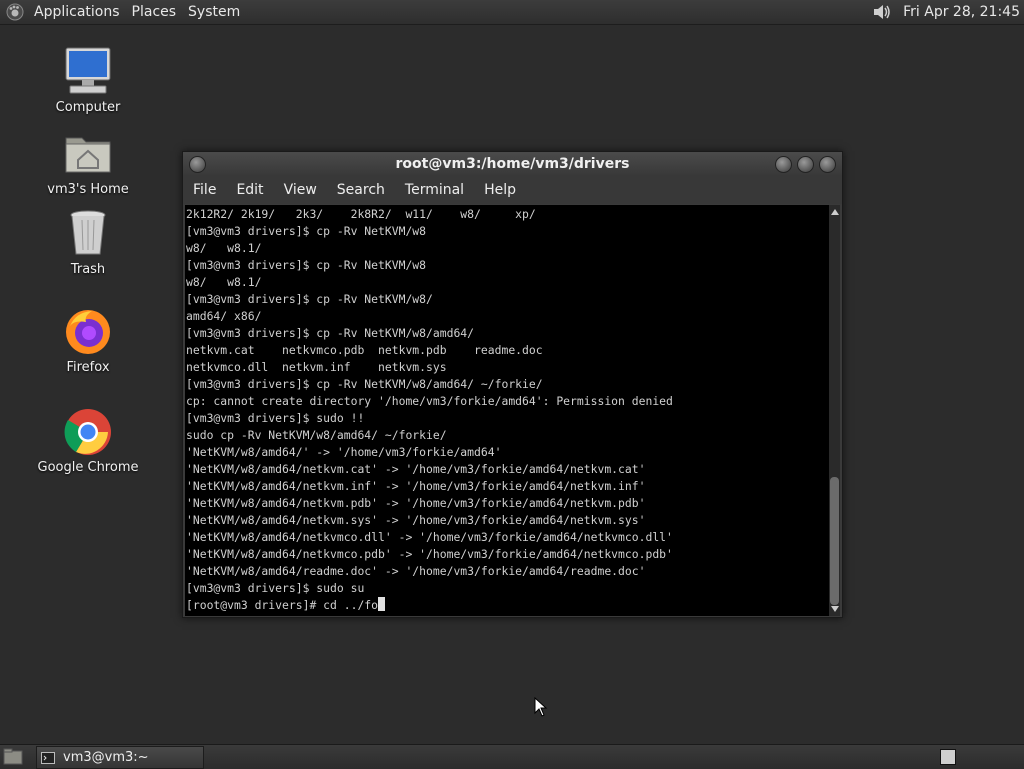 The width and height of the screenshot is (1024, 769). I want to click on desktop-icon-label: Firefox, so click(88, 367).